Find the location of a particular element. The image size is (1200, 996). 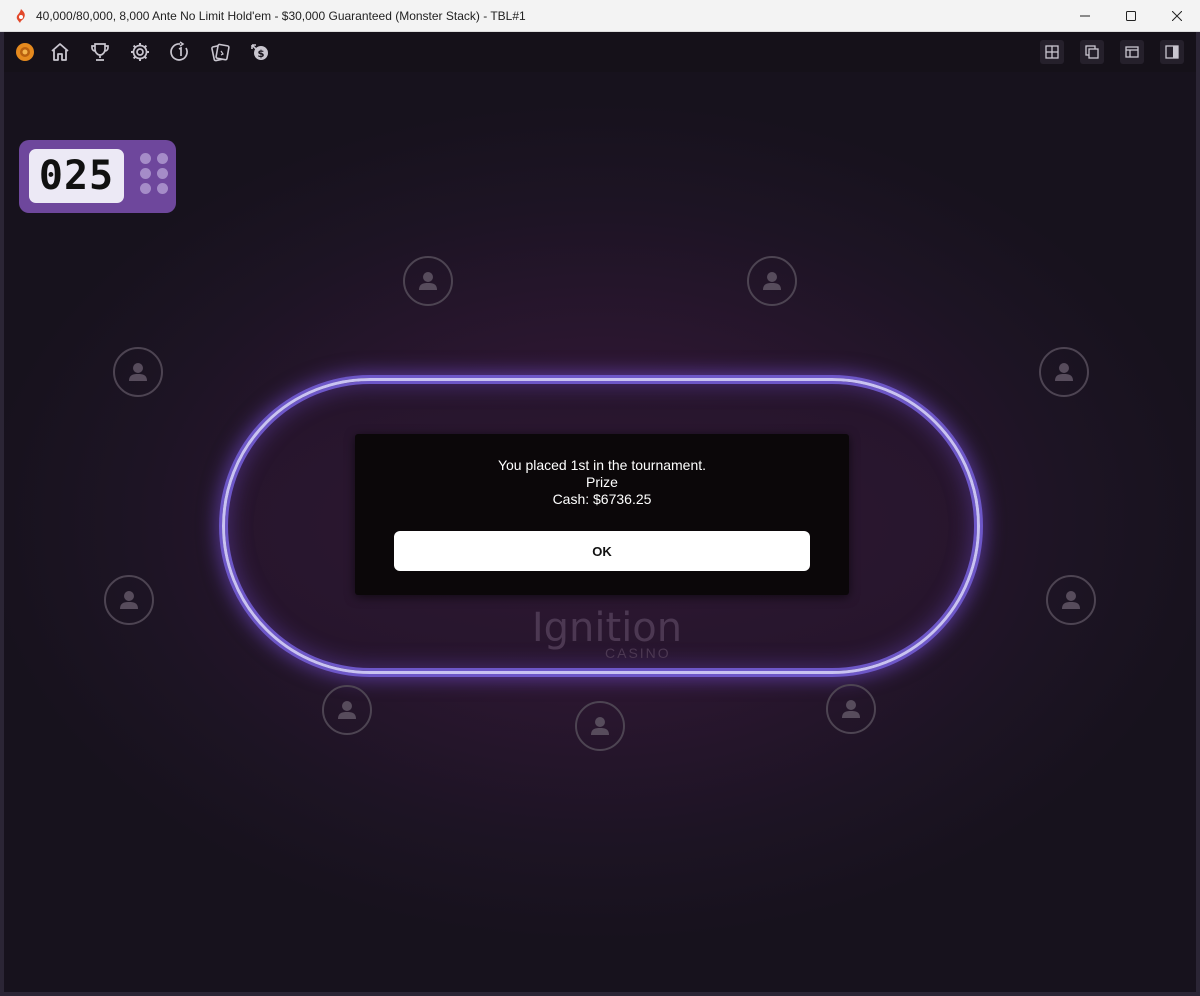

home-button is located at coordinates (60, 52).